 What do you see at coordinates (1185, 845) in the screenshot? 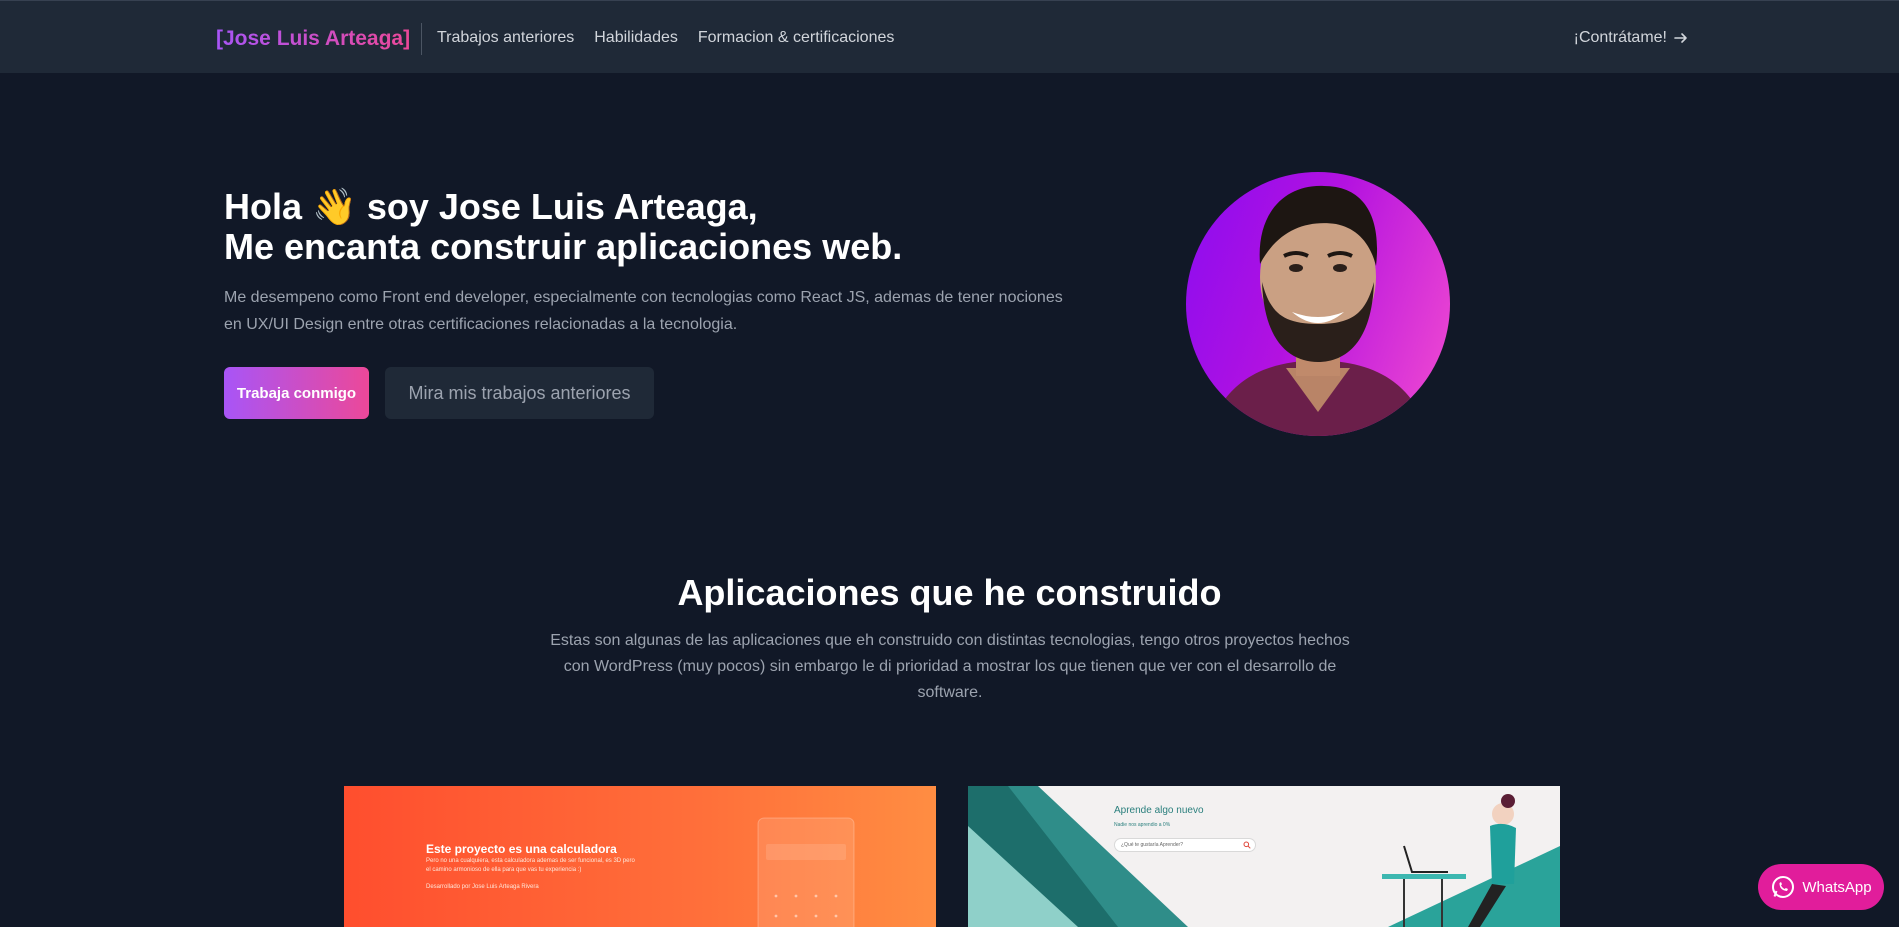
I see `card2-search-input: ¿Qué te gustaría Aprender?` at bounding box center [1185, 845].